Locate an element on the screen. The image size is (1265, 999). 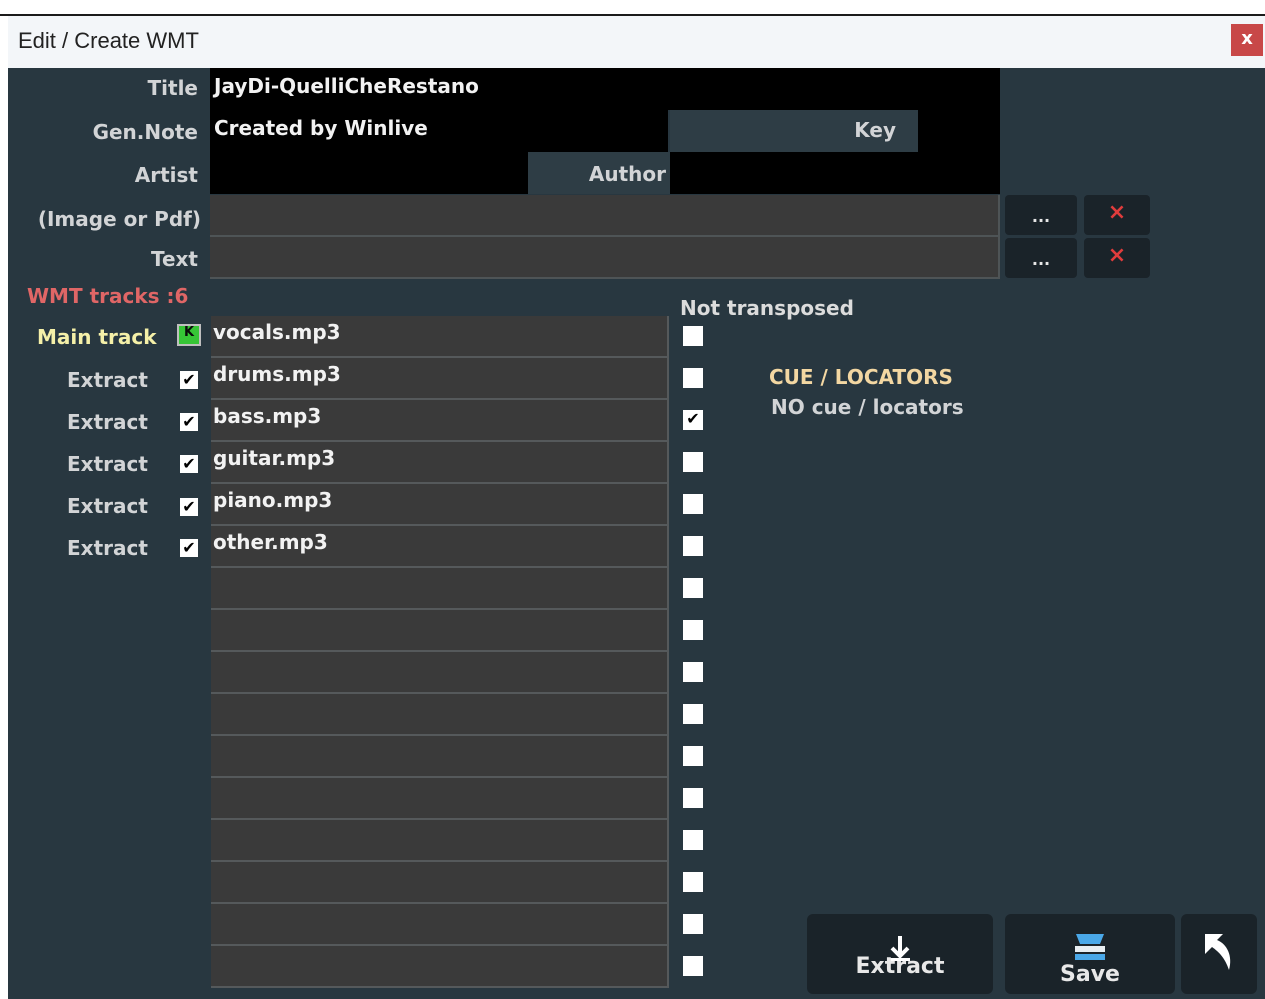
key-label: Key is located at coordinates (875, 130).